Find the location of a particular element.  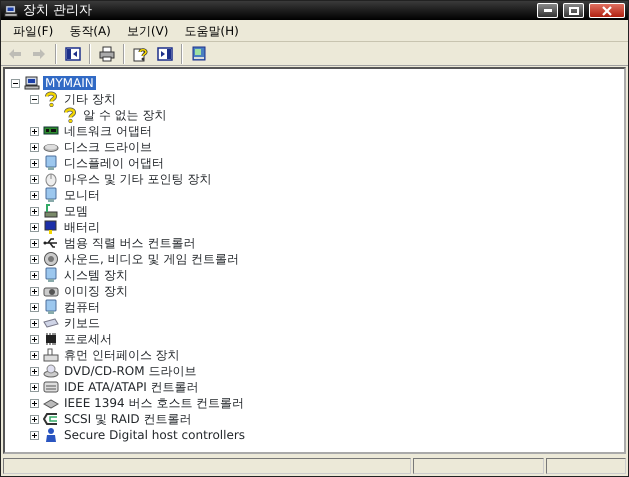

tree-item: 배터리 is located at coordinates (82, 227).